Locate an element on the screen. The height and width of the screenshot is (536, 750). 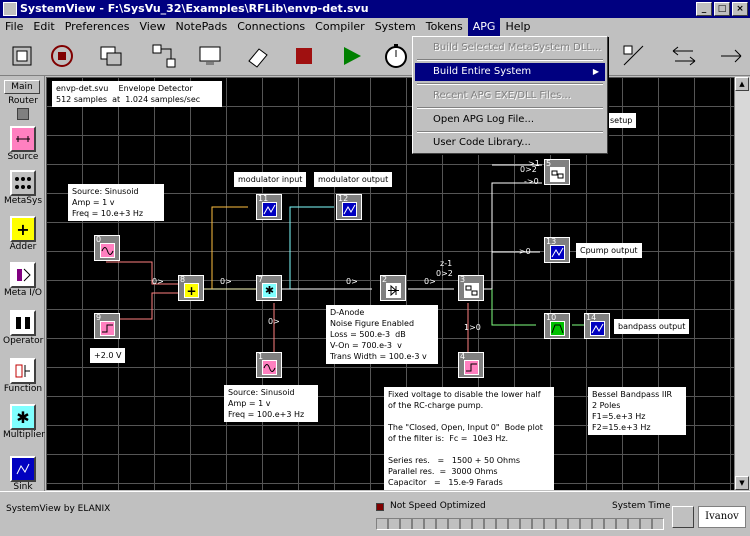
sidebar-item-operator: Operator is located at coordinates (23, 328).